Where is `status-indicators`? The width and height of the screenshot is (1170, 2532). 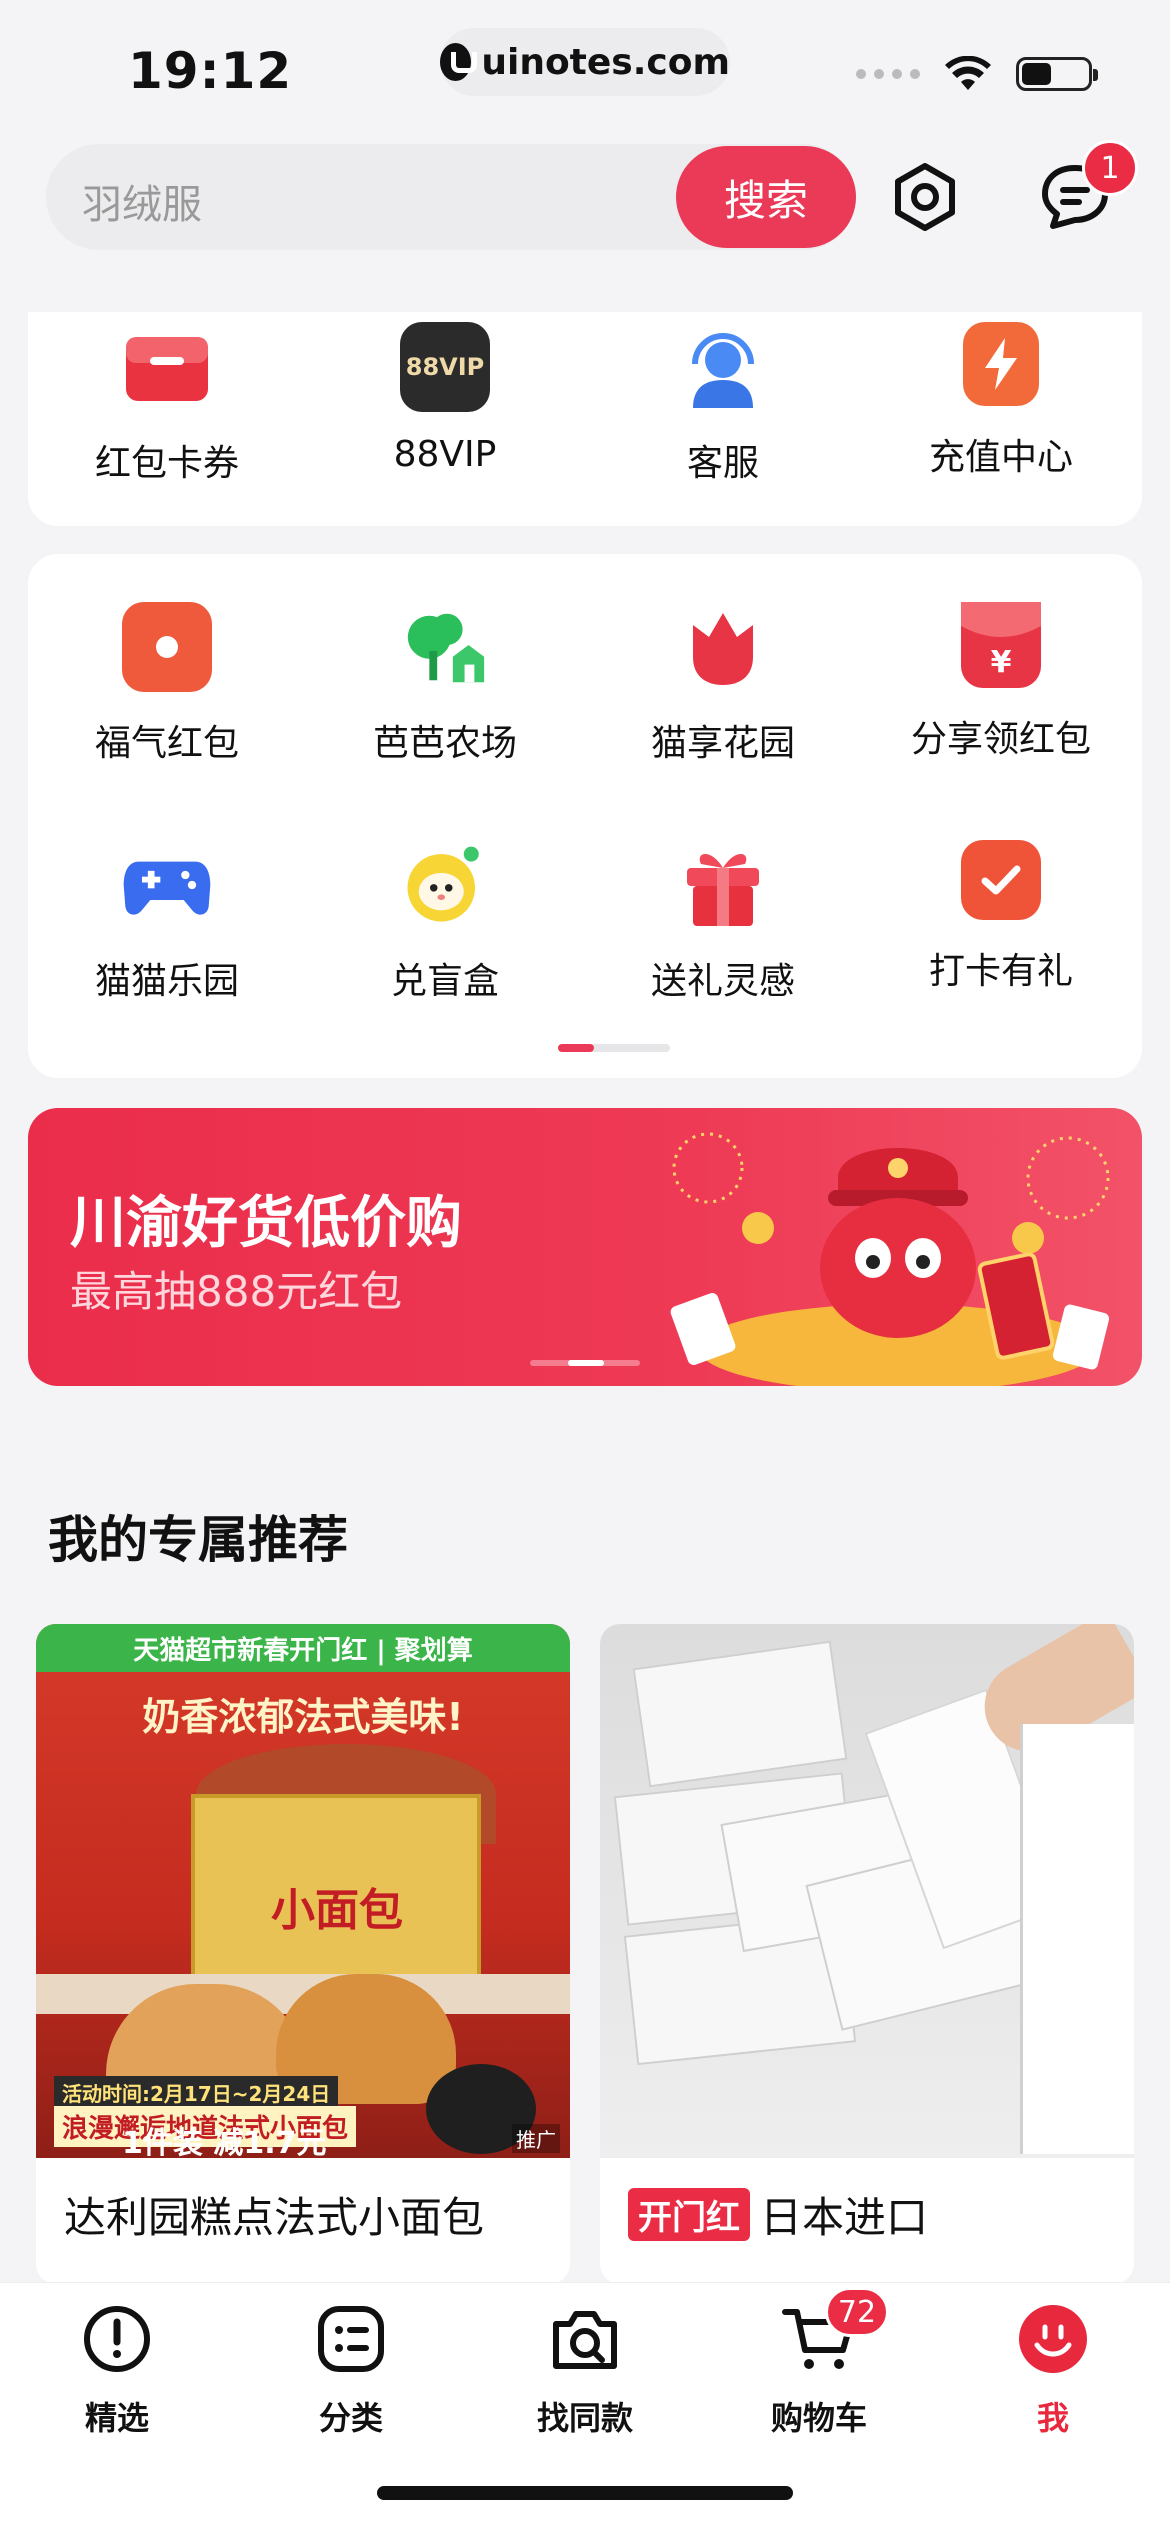
status-indicators is located at coordinates (977, 74).